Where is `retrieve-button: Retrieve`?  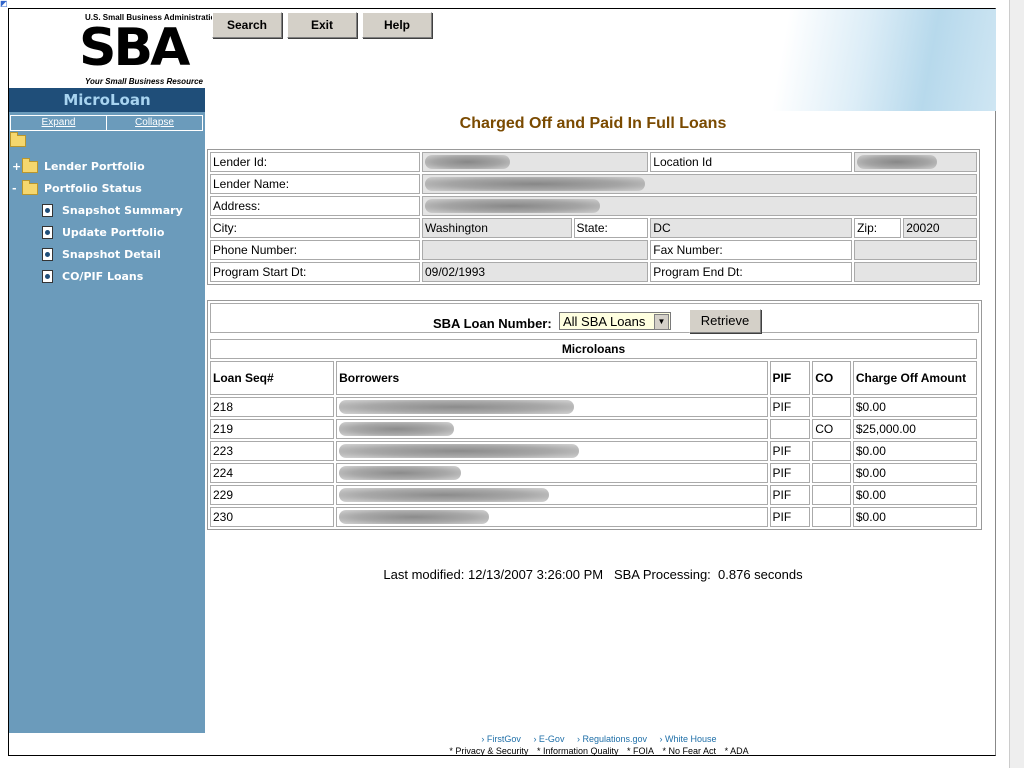
retrieve-button: Retrieve is located at coordinates (725, 321).